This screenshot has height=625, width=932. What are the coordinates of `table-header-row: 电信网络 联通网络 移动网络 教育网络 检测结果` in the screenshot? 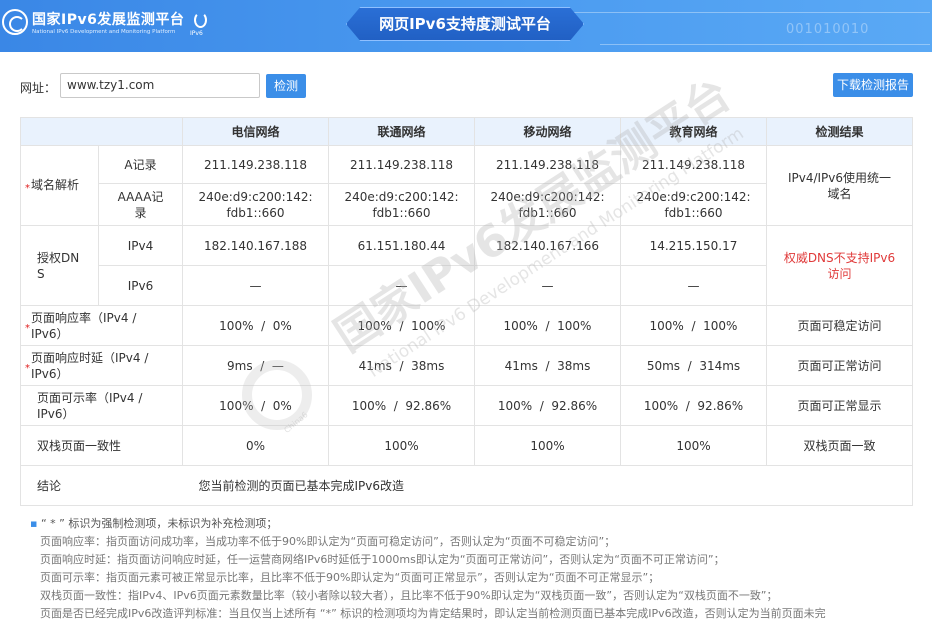 It's located at (466, 131).